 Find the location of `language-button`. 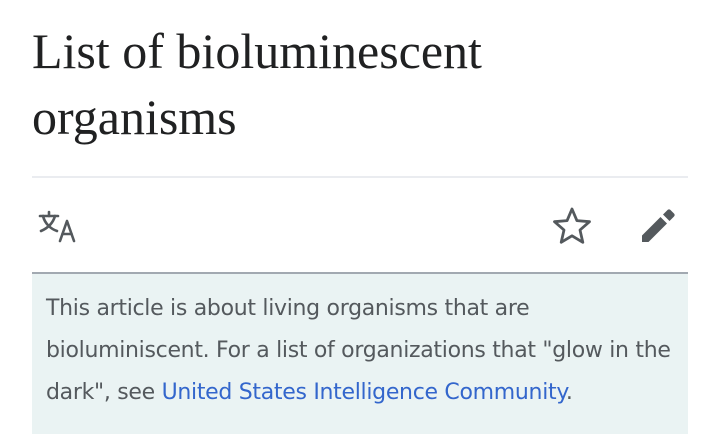

language-button is located at coordinates (56, 226).